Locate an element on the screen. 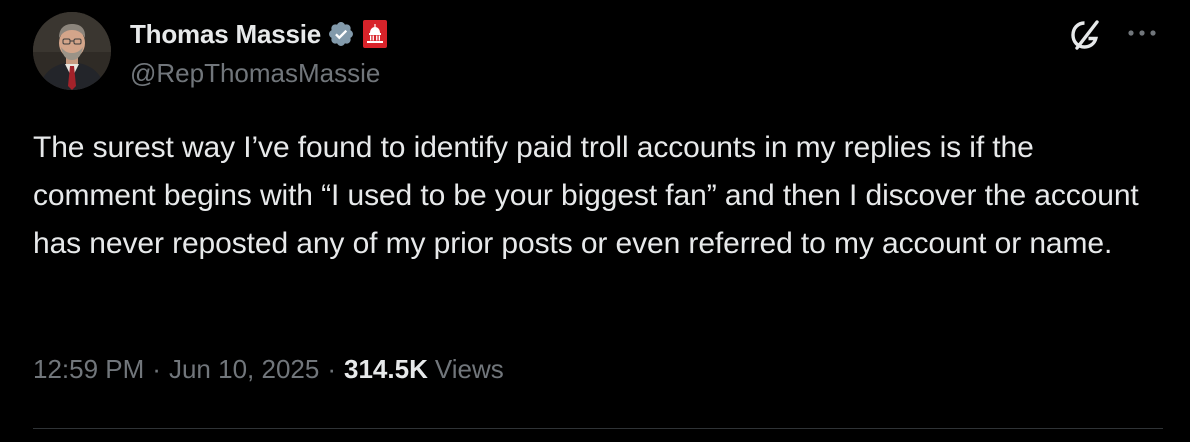 The width and height of the screenshot is (1190, 442). author-handle: @RepThomasMassie is located at coordinates (255, 73).